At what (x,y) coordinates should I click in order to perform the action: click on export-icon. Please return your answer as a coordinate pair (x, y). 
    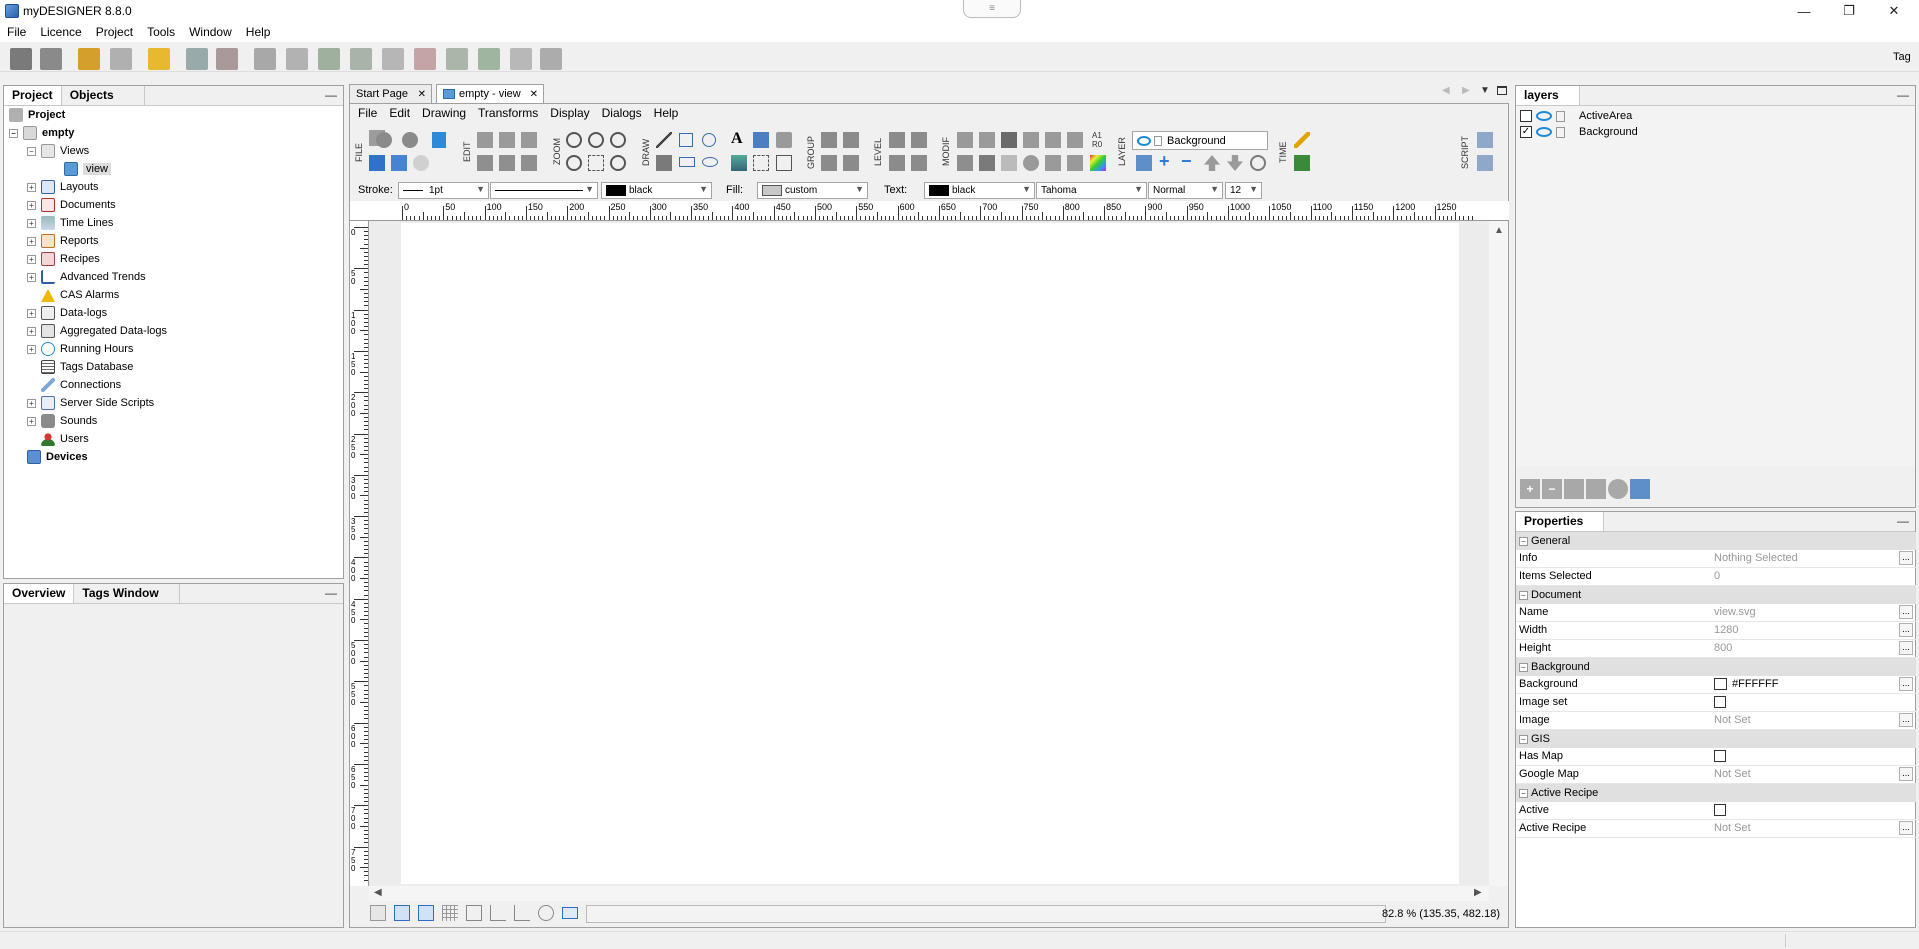
    Looking at the image, I should click on (489, 59).